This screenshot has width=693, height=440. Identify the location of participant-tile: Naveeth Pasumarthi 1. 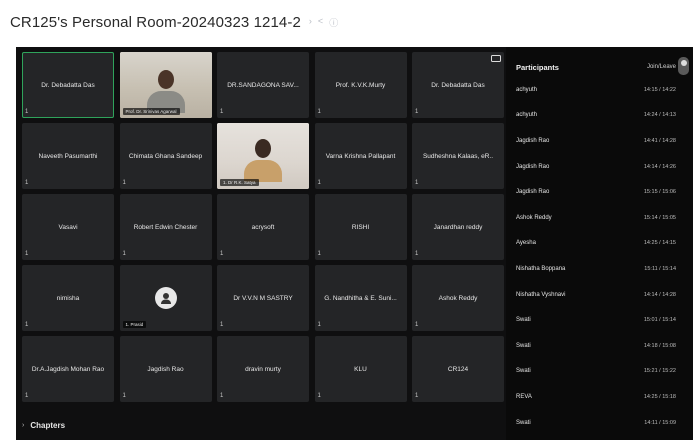
(68, 156).